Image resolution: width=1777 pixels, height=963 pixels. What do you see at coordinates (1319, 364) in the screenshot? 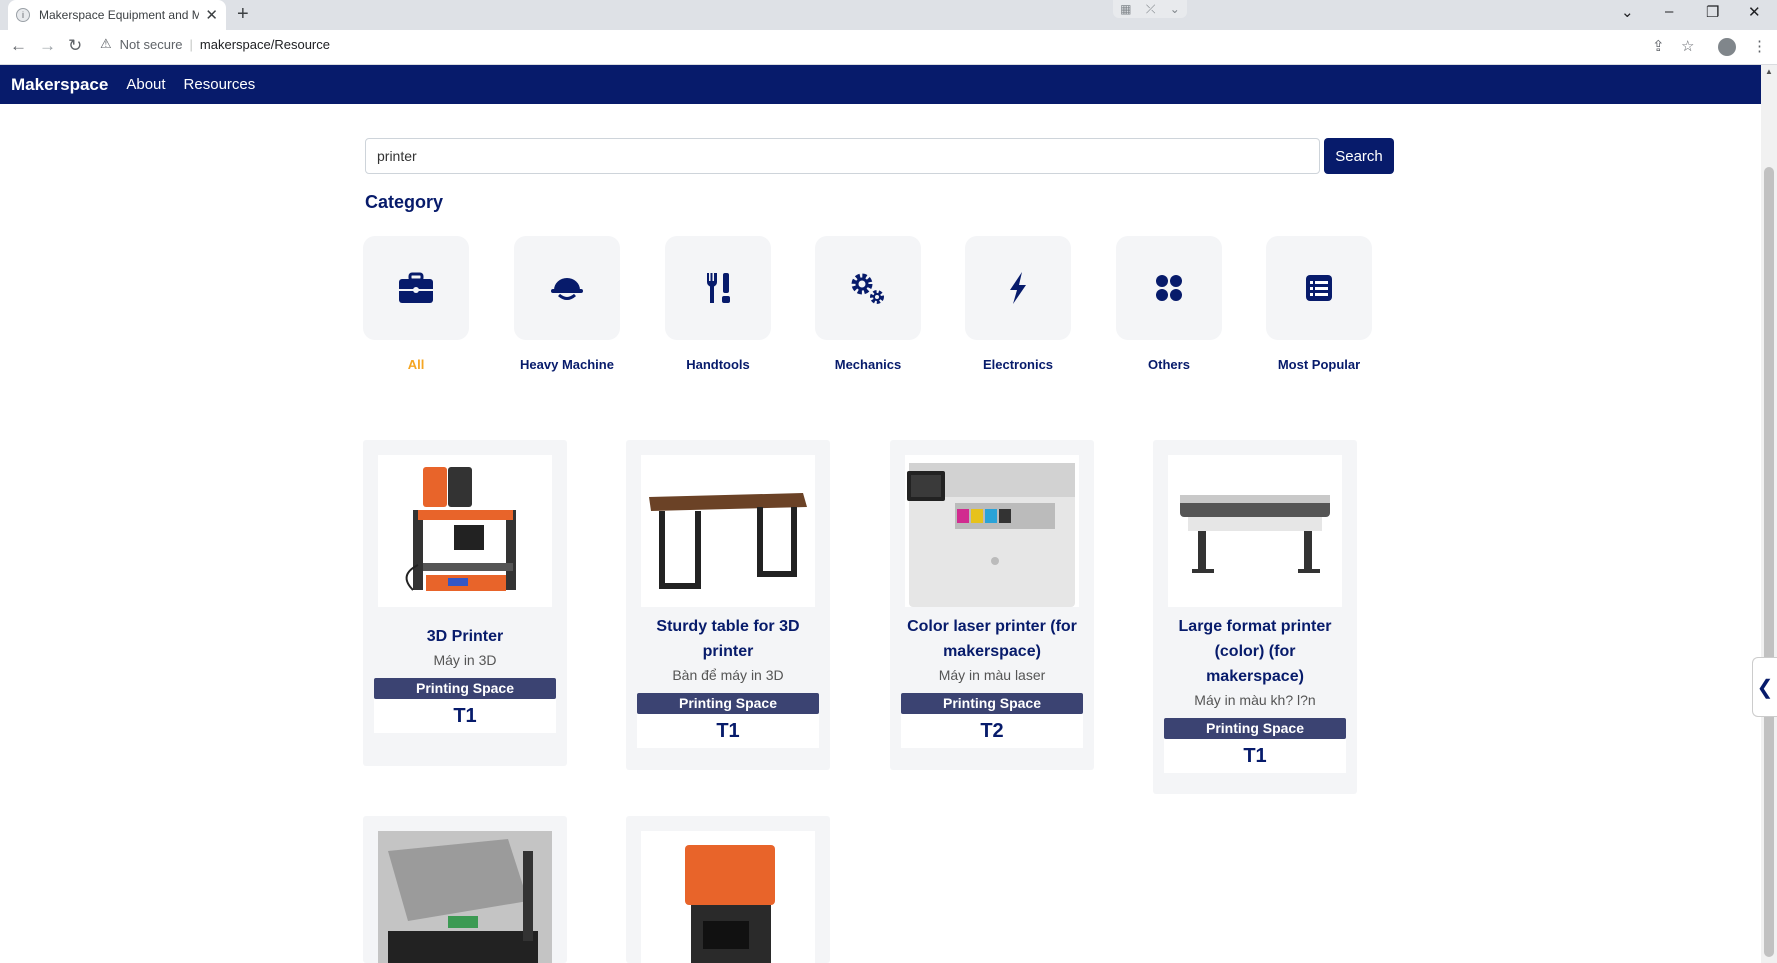
I see `category-label: Most Popular` at bounding box center [1319, 364].